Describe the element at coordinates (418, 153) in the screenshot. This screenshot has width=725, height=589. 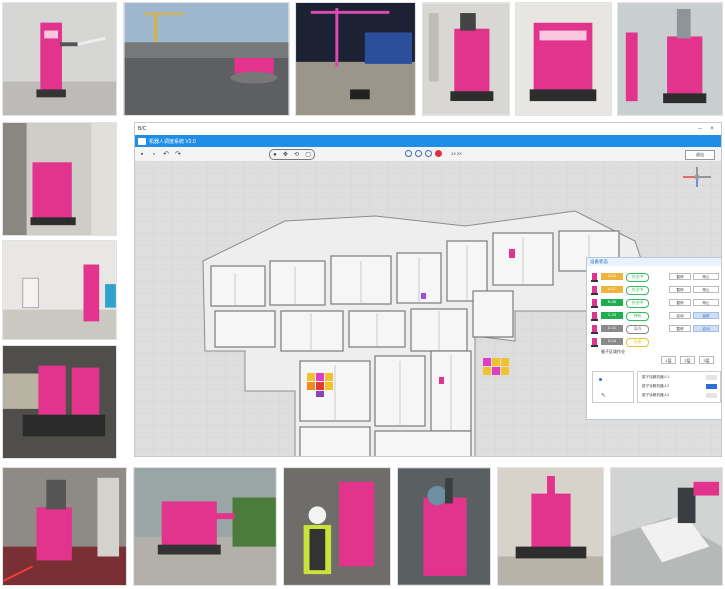
I see `play-button` at that location.